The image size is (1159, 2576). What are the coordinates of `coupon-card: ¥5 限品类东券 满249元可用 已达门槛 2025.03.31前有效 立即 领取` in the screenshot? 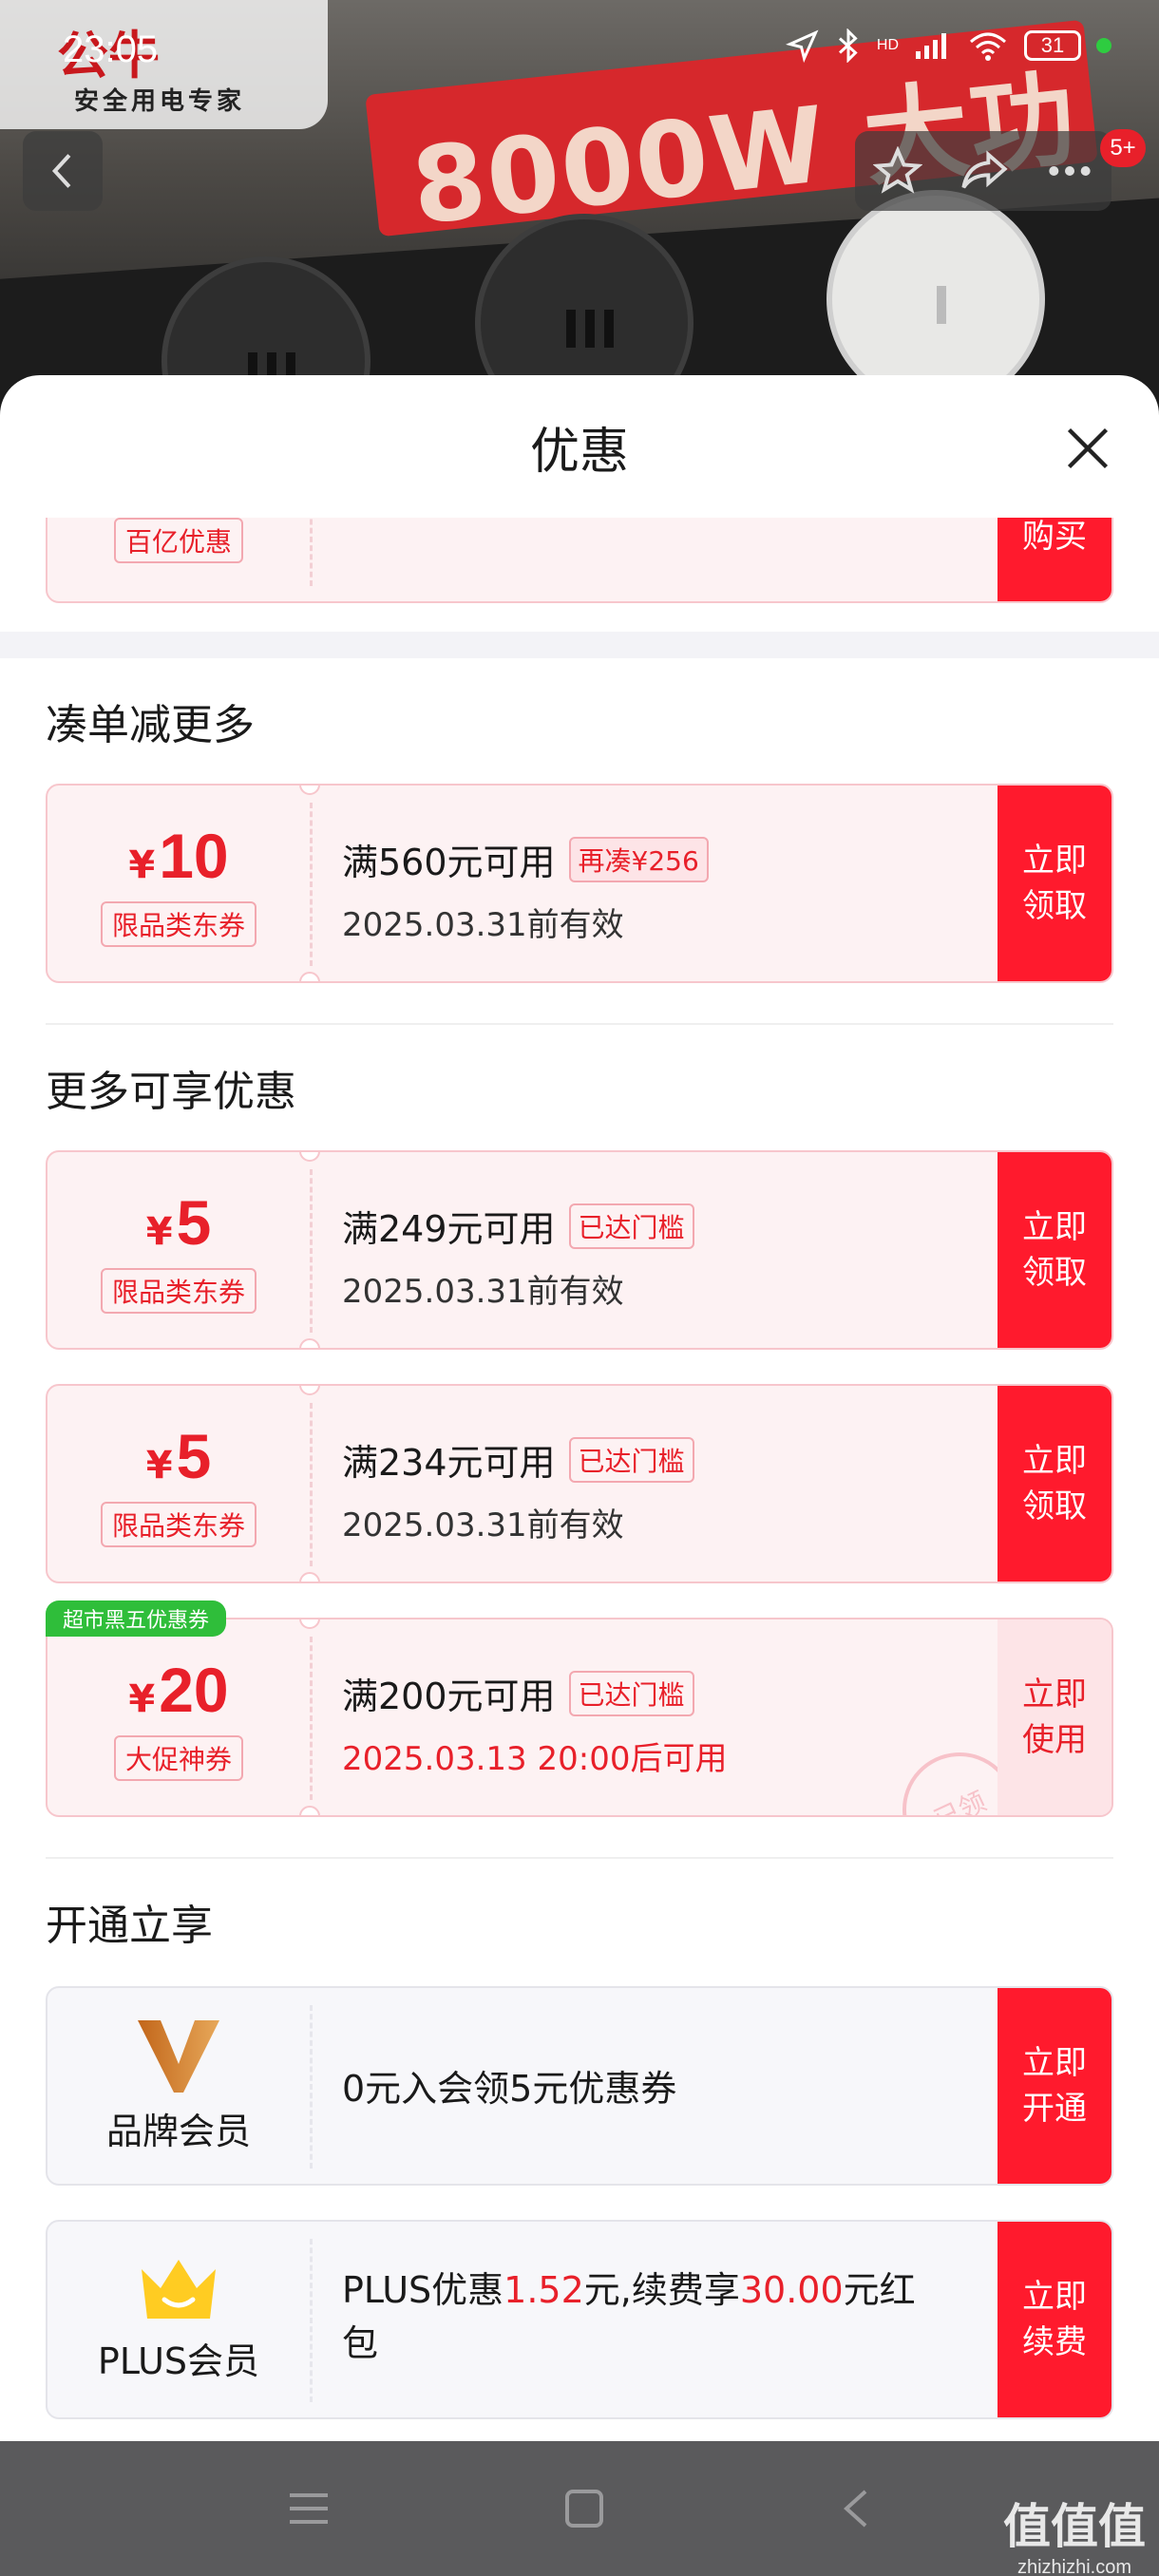 It's located at (579, 1250).